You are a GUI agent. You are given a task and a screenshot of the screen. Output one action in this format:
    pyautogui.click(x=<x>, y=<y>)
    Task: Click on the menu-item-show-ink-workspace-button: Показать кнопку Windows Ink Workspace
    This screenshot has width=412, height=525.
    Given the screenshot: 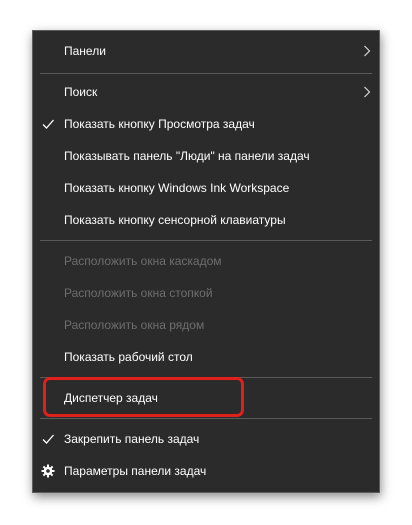 What is the action you would take?
    pyautogui.click(x=206, y=188)
    